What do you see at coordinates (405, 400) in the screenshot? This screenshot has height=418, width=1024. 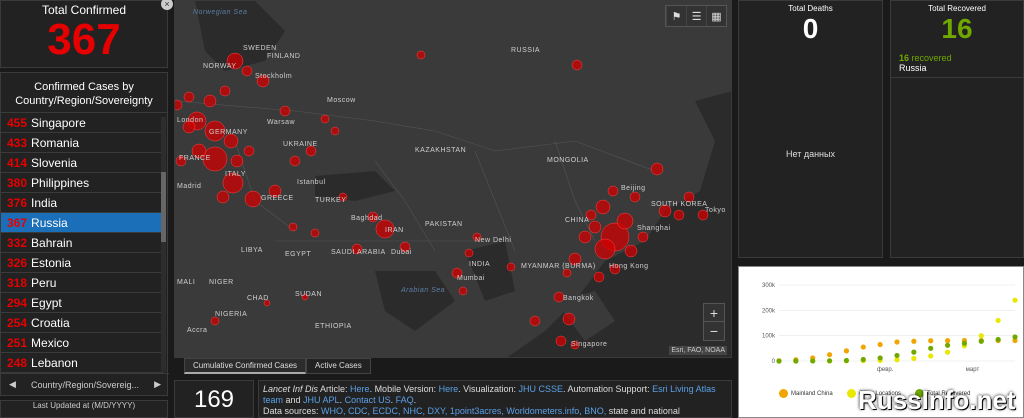 I see `faq-link: FAQ` at bounding box center [405, 400].